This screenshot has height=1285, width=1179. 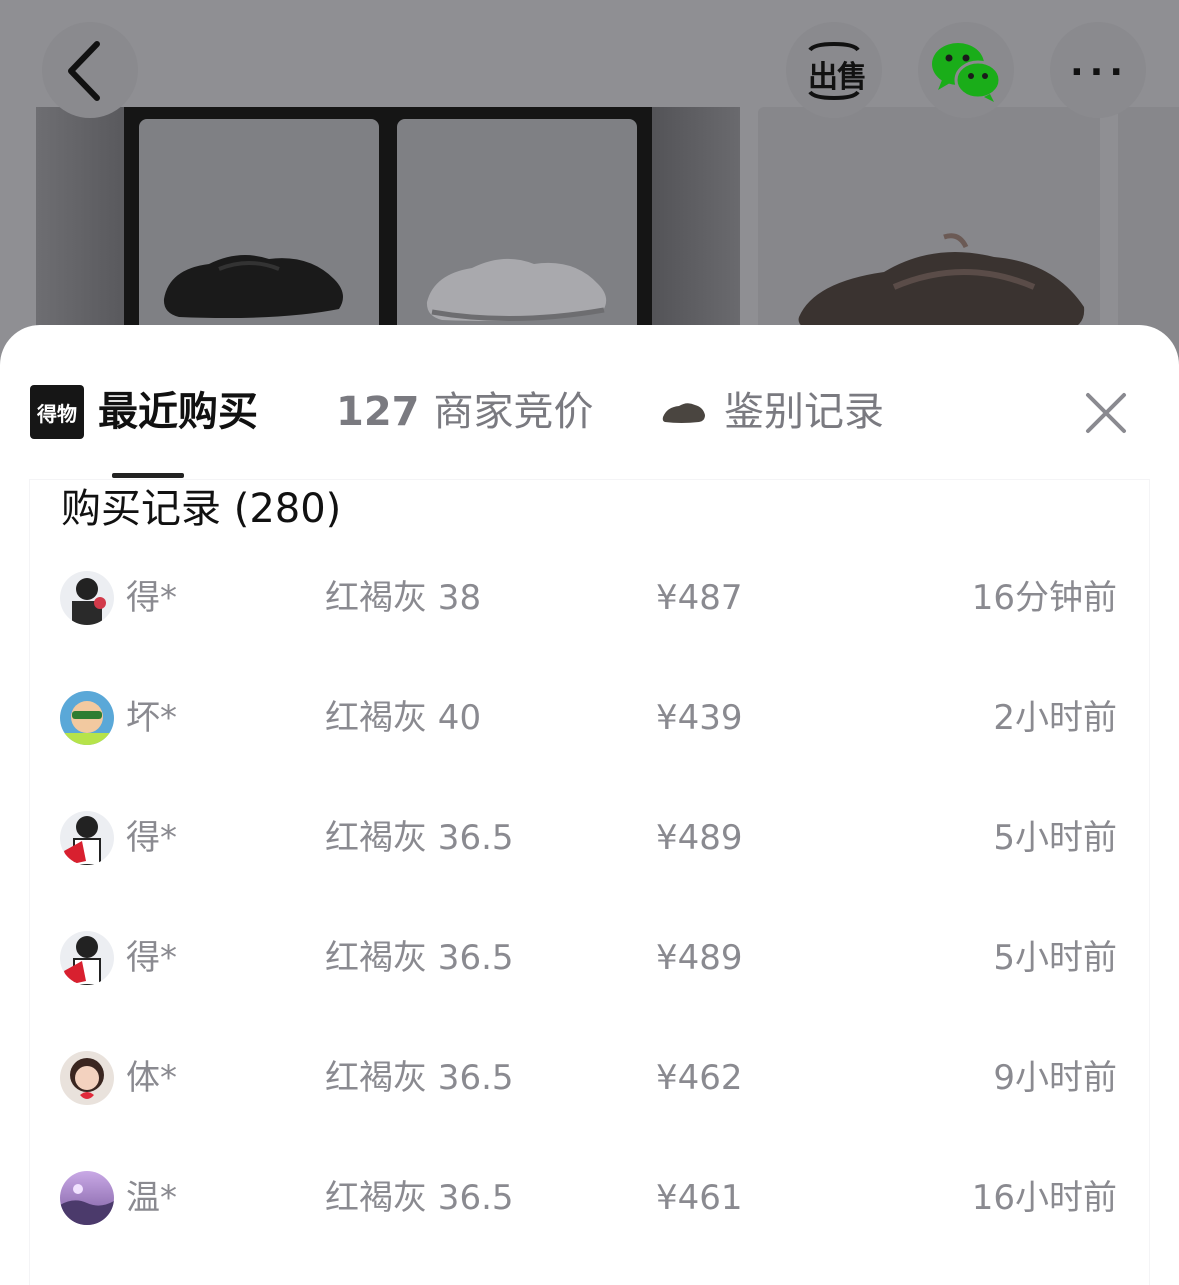 I want to click on buyer-time: 9小时前, so click(x=1055, y=1078).